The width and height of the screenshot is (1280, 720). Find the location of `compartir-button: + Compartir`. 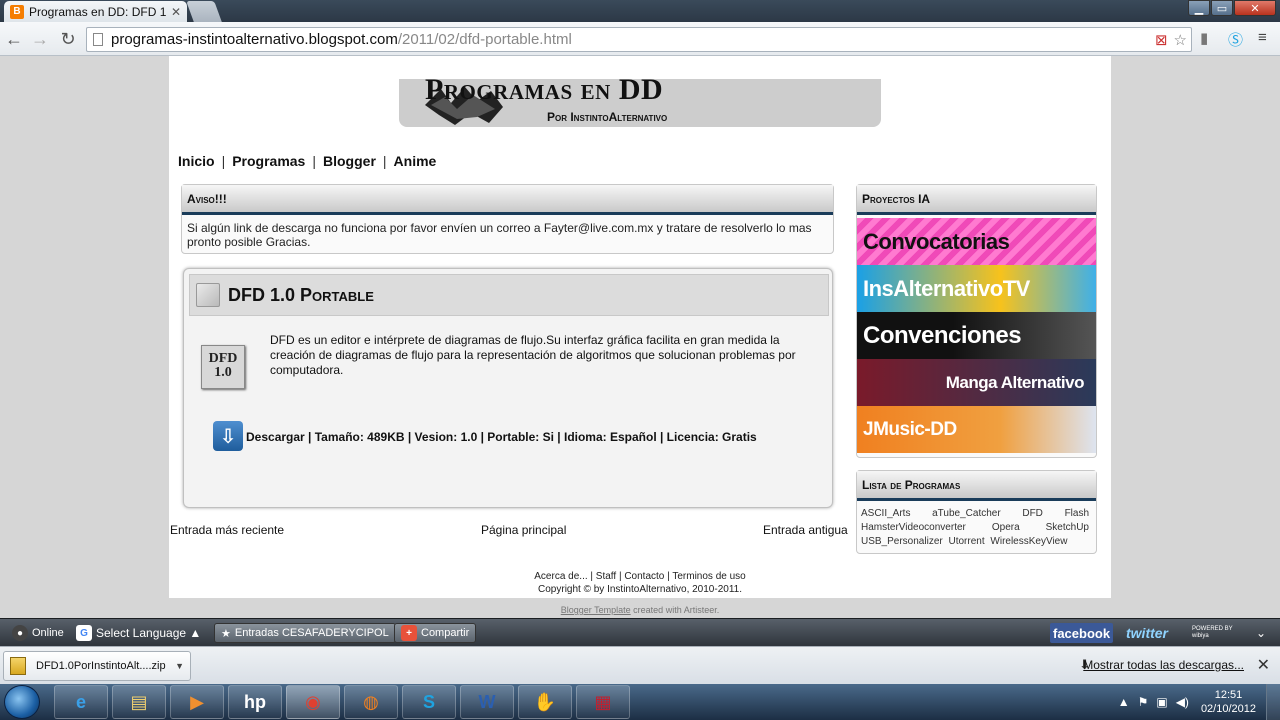

compartir-button: + Compartir is located at coordinates (435, 633).